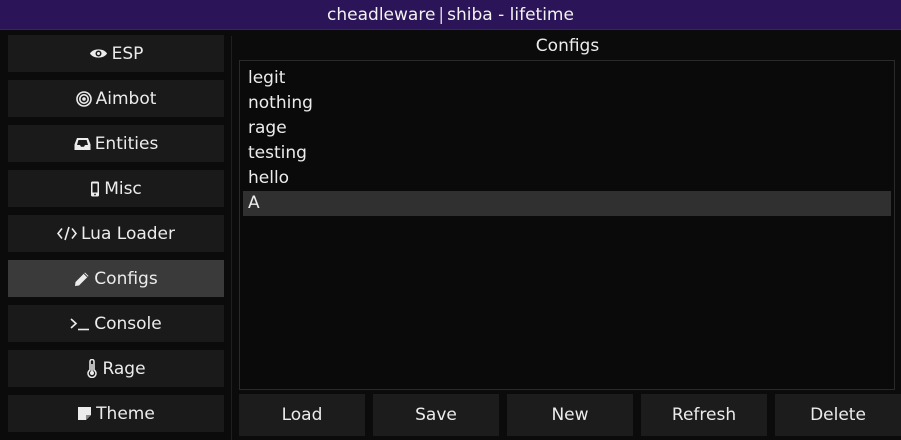  Describe the element at coordinates (127, 53) in the screenshot. I see `sidebar-item-label: ESP` at that location.